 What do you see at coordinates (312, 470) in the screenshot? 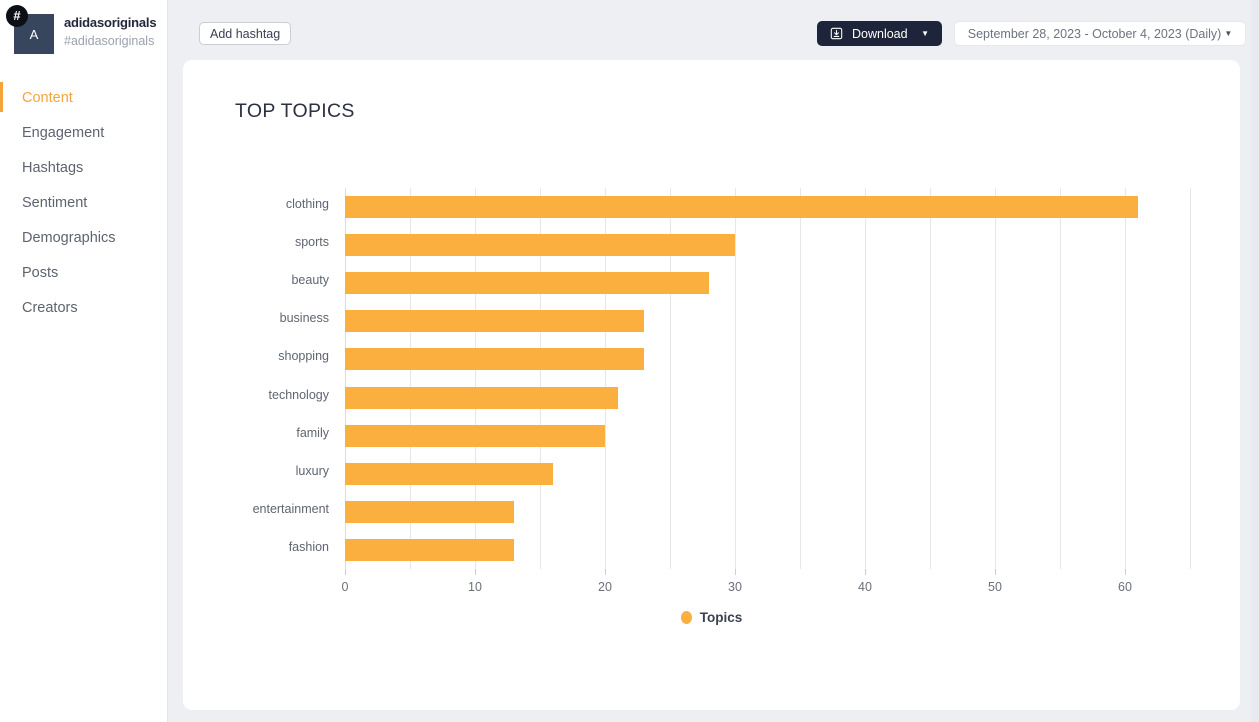
I see `chart-category-label: luxury` at bounding box center [312, 470].